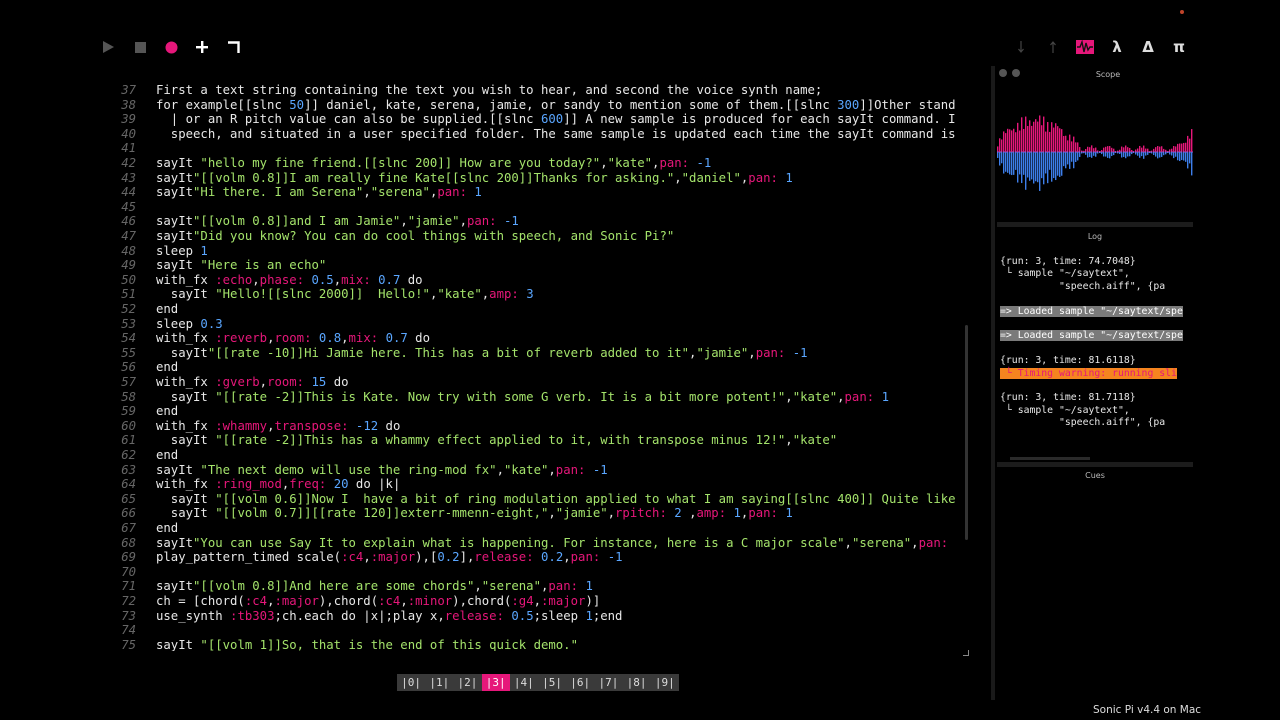 Image resolution: width=1280 pixels, height=720 pixels. What do you see at coordinates (189, 323) in the screenshot?
I see `code-text: sleep 0.3` at bounding box center [189, 323].